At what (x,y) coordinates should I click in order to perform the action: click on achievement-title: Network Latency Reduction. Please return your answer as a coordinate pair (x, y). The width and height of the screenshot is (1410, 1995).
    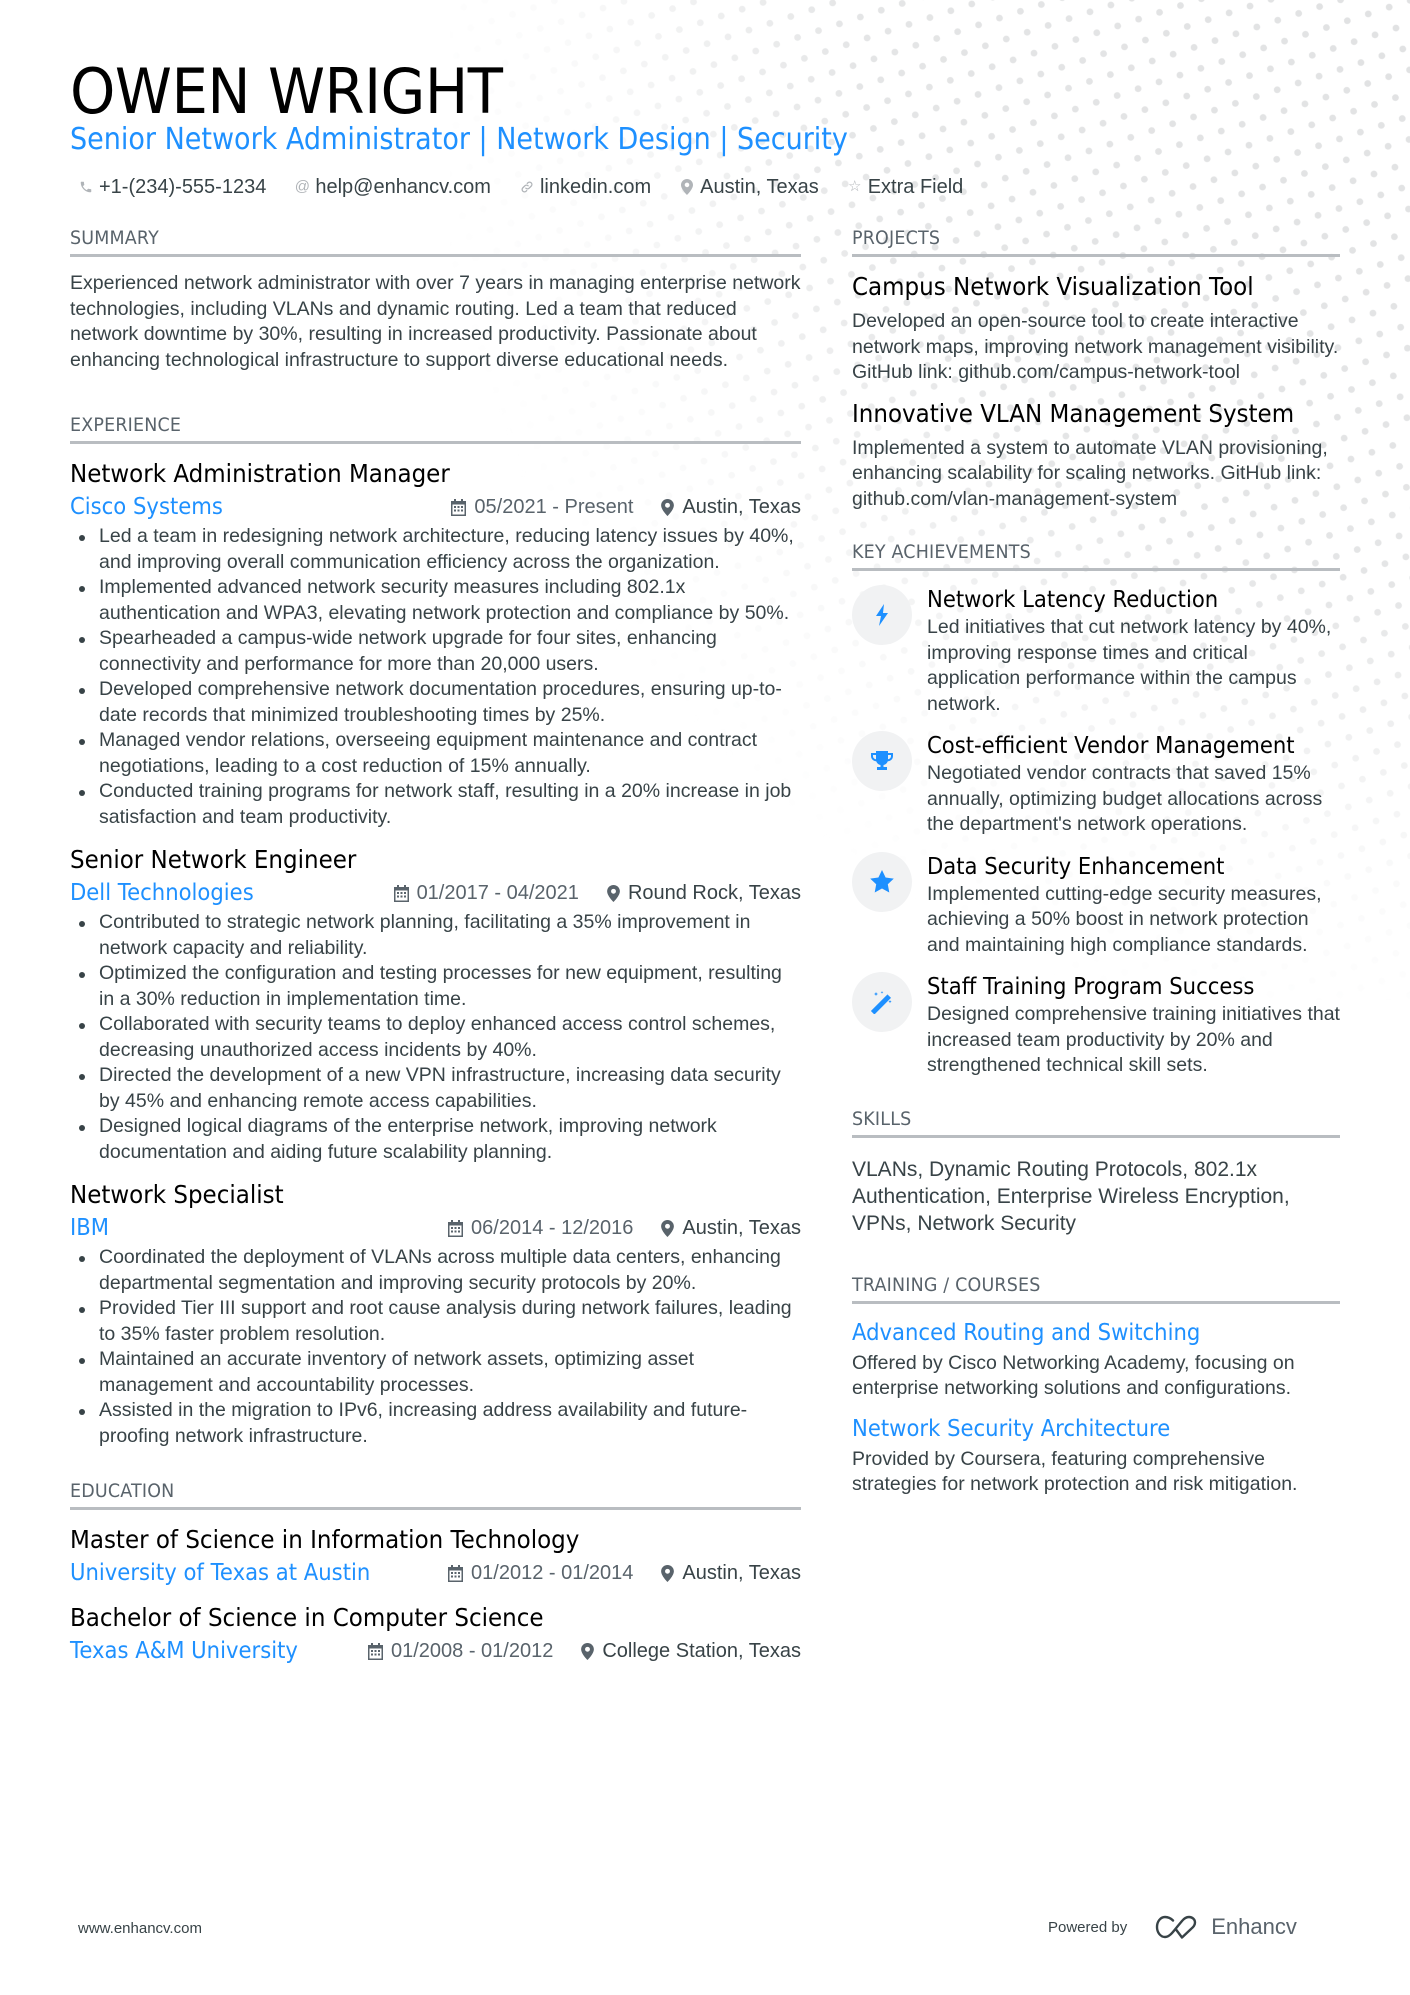
    Looking at the image, I should click on (1073, 600).